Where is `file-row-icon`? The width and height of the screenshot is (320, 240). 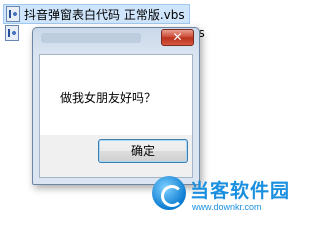
file-row-icon is located at coordinates (13, 33).